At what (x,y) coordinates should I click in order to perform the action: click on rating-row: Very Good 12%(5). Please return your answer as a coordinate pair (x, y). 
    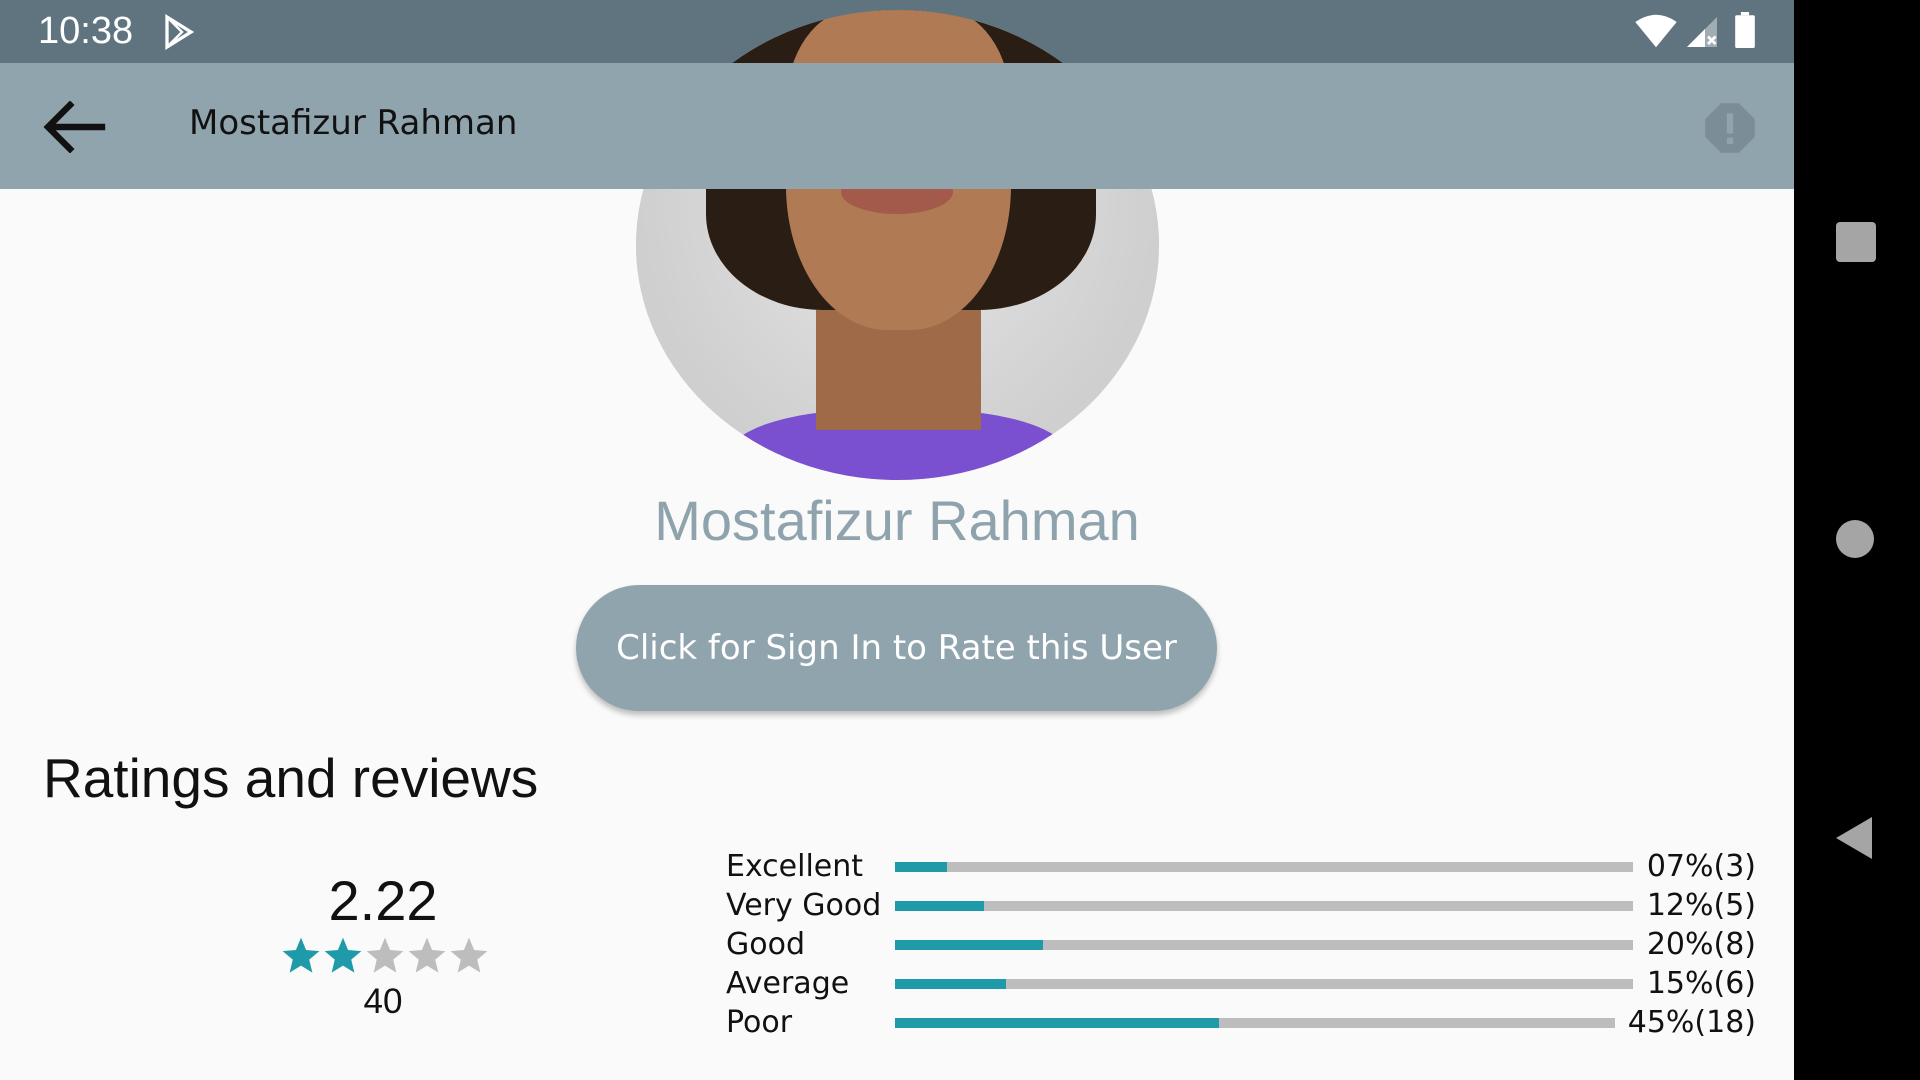
    Looking at the image, I should click on (1241, 905).